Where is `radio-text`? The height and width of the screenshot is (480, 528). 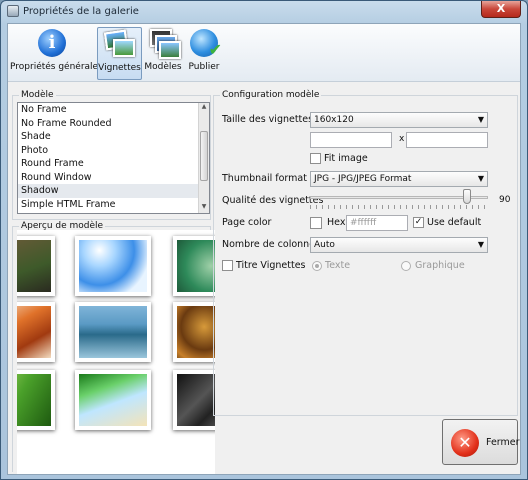
radio-text is located at coordinates (317, 266).